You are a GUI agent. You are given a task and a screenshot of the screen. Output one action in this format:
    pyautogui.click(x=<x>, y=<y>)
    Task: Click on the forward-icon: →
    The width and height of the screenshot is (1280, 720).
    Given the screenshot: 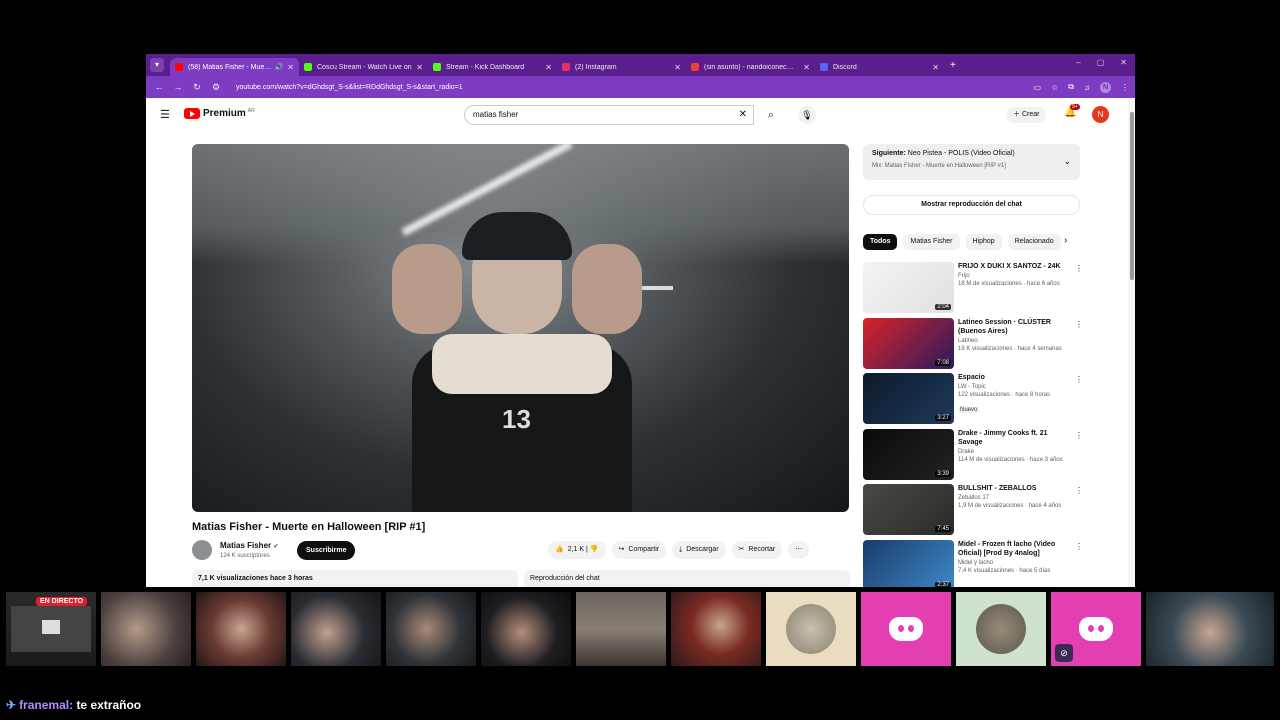 What is the action you would take?
    pyautogui.click(x=178, y=87)
    